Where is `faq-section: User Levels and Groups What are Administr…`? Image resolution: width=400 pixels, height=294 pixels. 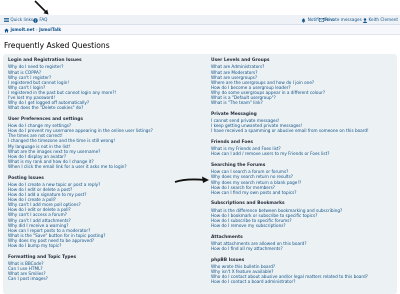
faq-section: User Levels and Groups What are Administr… is located at coordinates (305, 81).